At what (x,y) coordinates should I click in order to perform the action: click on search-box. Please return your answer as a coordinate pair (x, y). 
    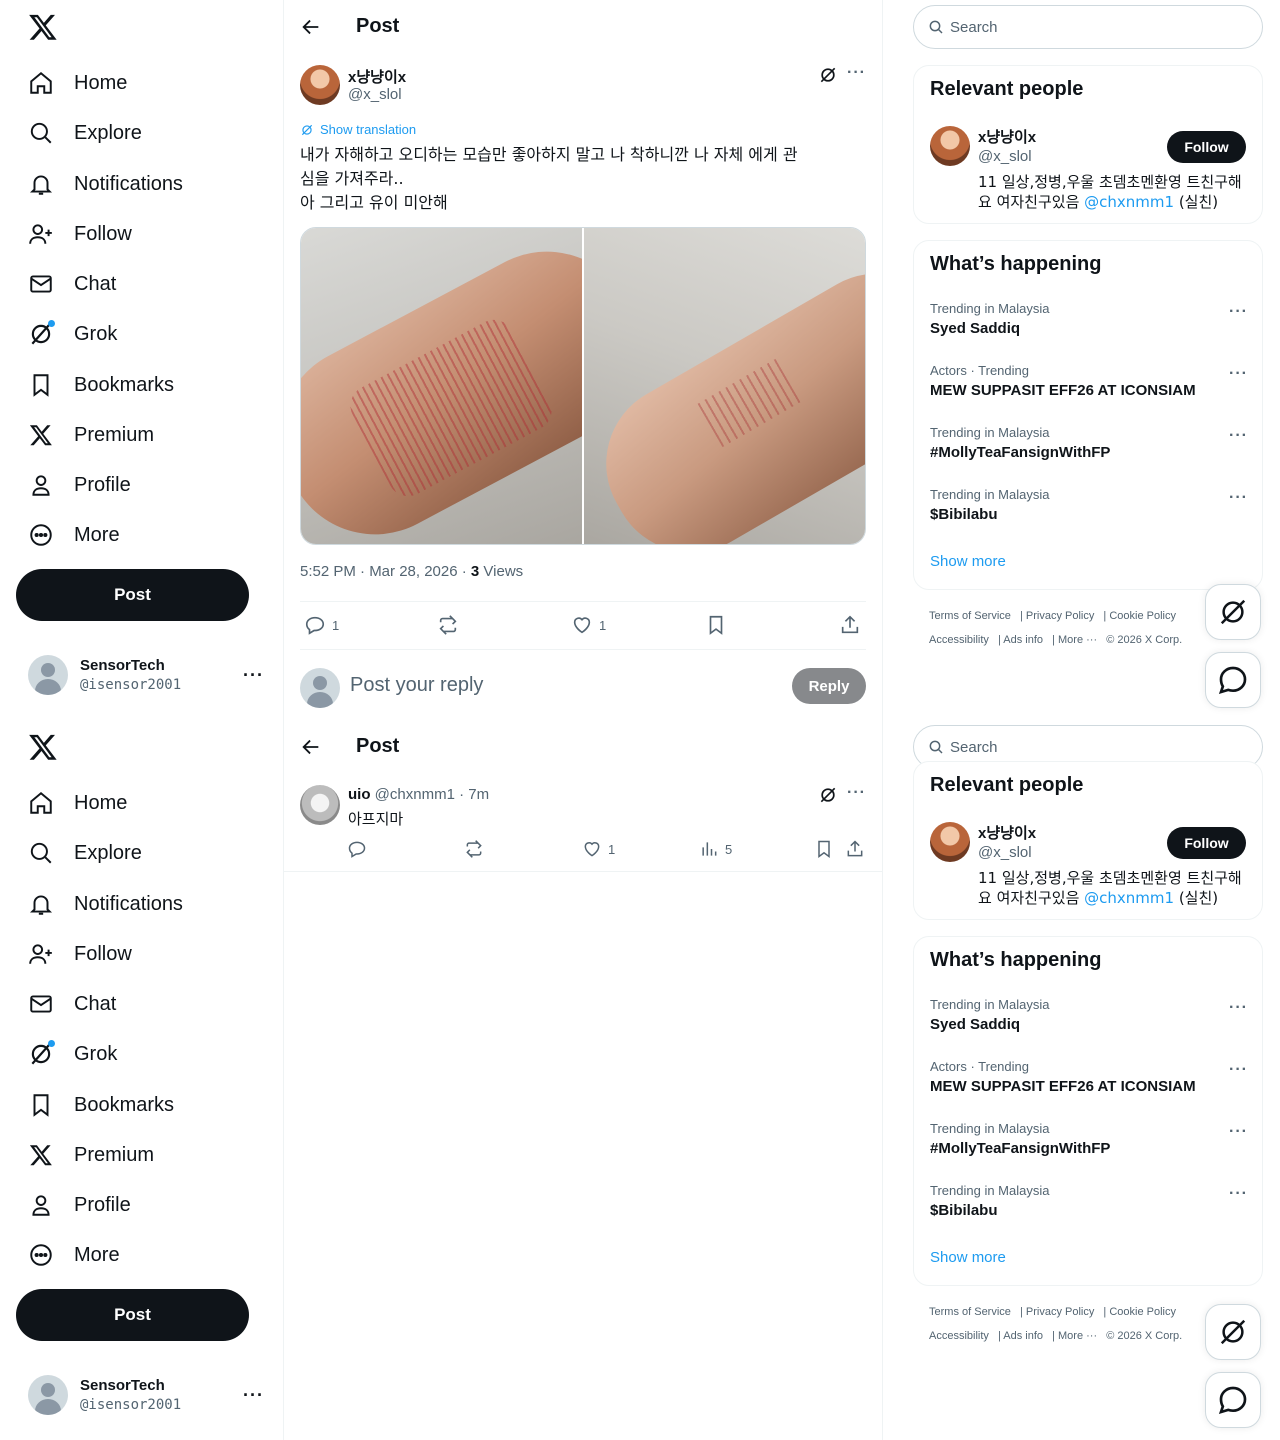
    Looking at the image, I should click on (1088, 27).